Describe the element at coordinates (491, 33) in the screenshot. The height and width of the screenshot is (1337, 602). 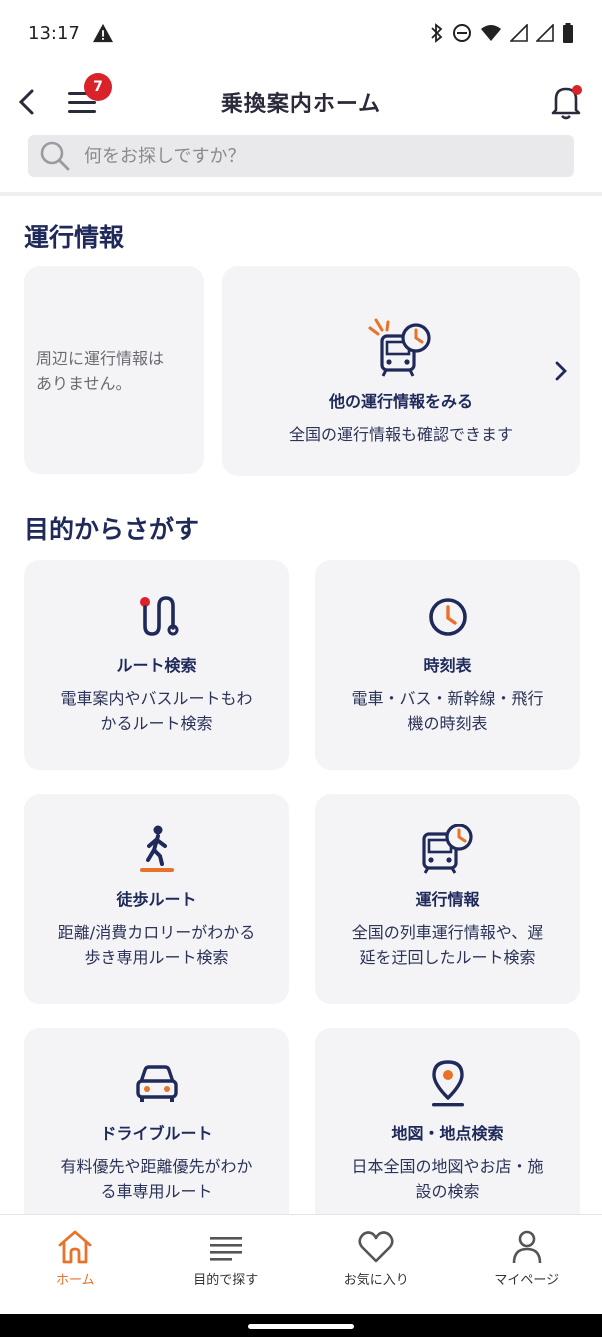
I see `wifi-icon` at that location.